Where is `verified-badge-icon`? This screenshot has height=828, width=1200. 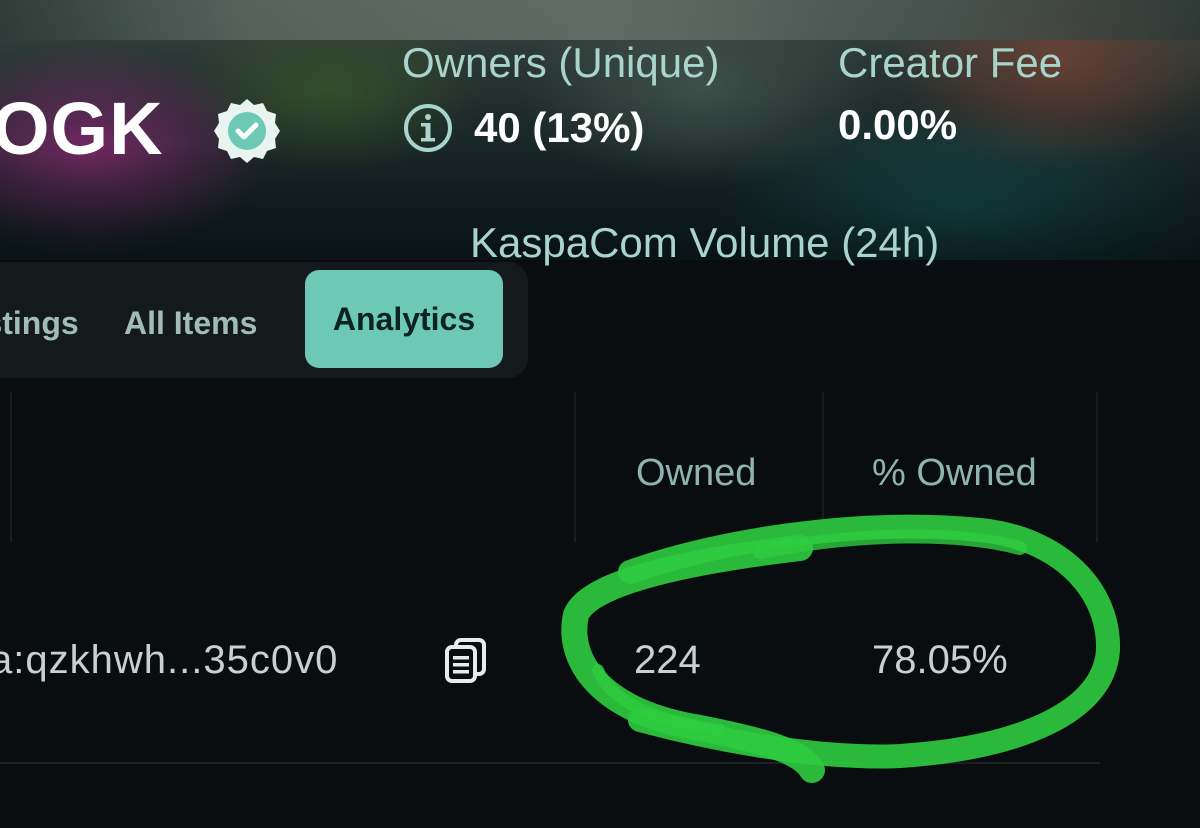
verified-badge-icon is located at coordinates (247, 131).